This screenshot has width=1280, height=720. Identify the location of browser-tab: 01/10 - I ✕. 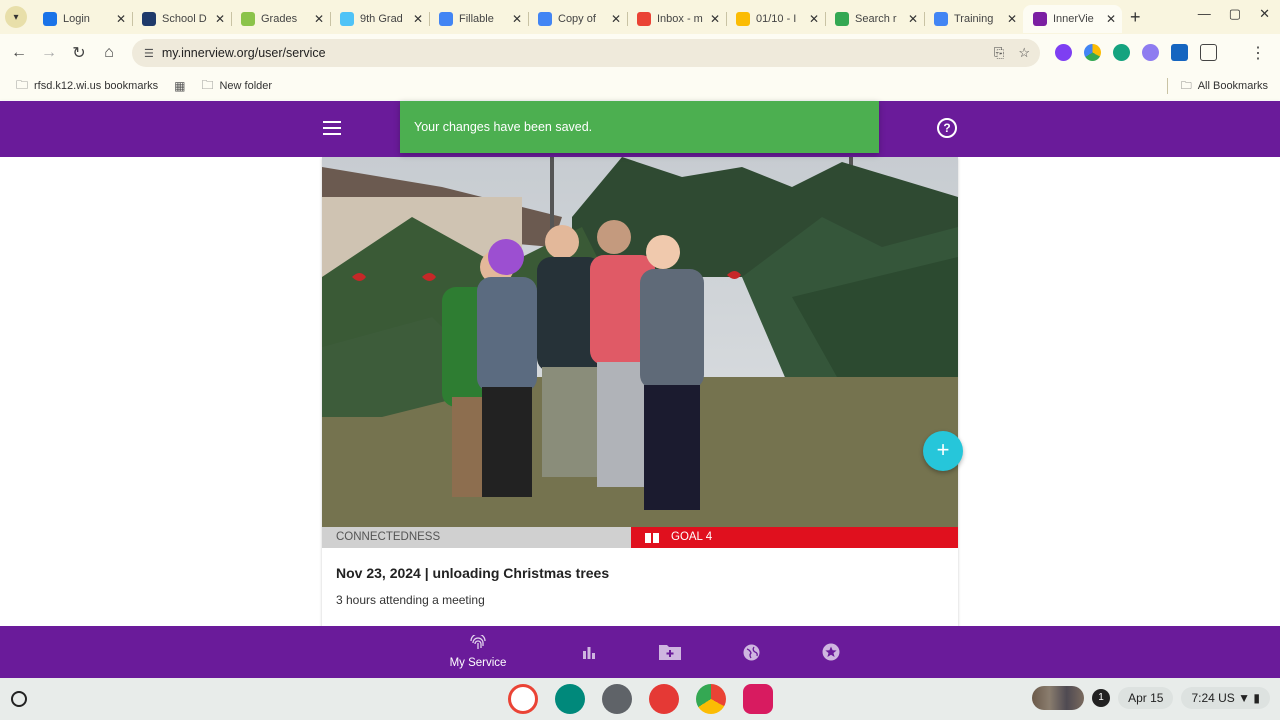
(775, 19).